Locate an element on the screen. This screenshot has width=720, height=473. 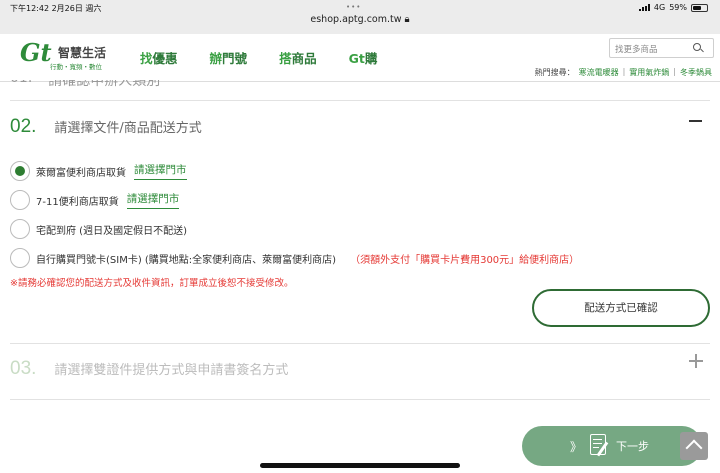
home-indicator is located at coordinates (360, 465).